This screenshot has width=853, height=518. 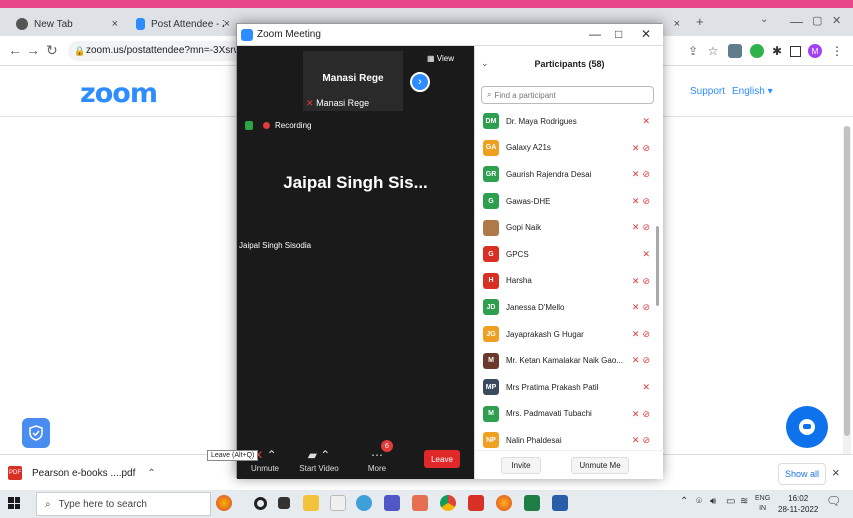 What do you see at coordinates (646, 440) in the screenshot?
I see `video-off-icon: ⊘` at bounding box center [646, 440].